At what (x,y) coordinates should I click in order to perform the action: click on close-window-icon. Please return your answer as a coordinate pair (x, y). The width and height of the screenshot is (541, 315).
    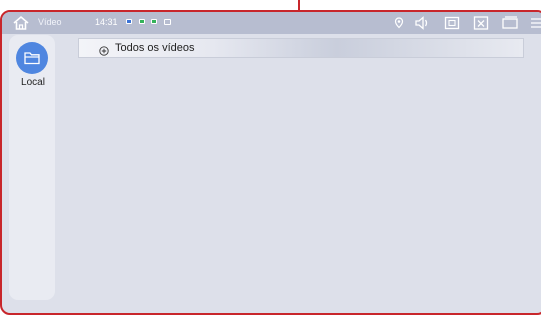
    Looking at the image, I should click on (481, 23).